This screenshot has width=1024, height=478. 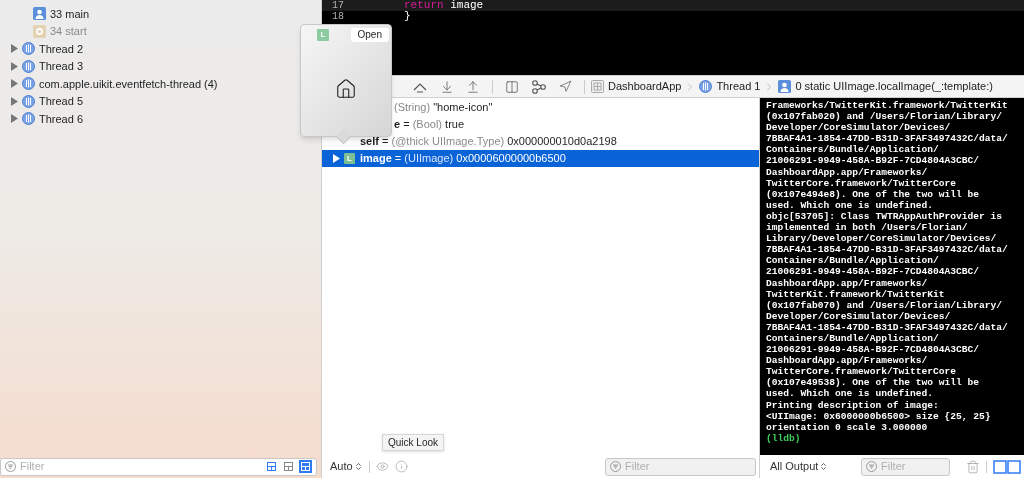 What do you see at coordinates (512, 86) in the screenshot?
I see `view-hierarchy-icon` at bounding box center [512, 86].